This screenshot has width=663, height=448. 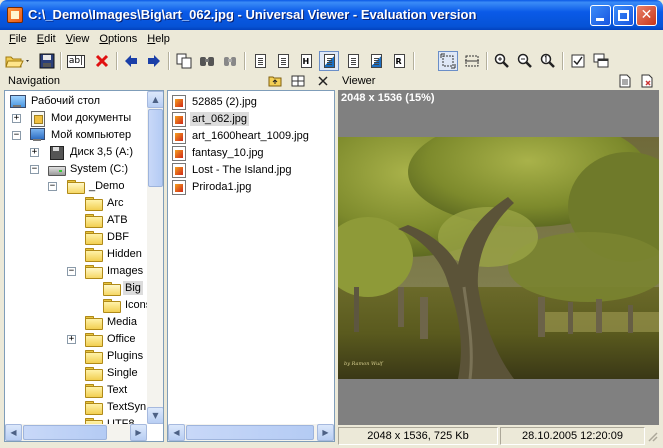 I want to click on properties-icon, so click(x=647, y=81).